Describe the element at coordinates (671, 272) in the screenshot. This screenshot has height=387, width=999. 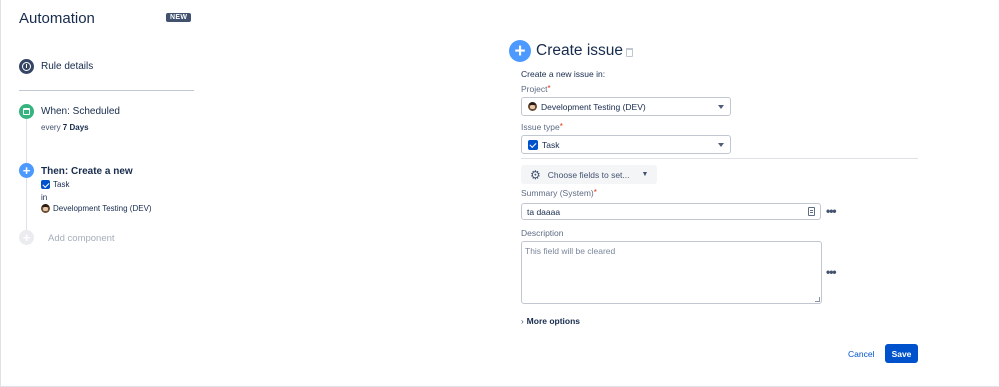
I see `description-textarea: This field will be cleared` at that location.